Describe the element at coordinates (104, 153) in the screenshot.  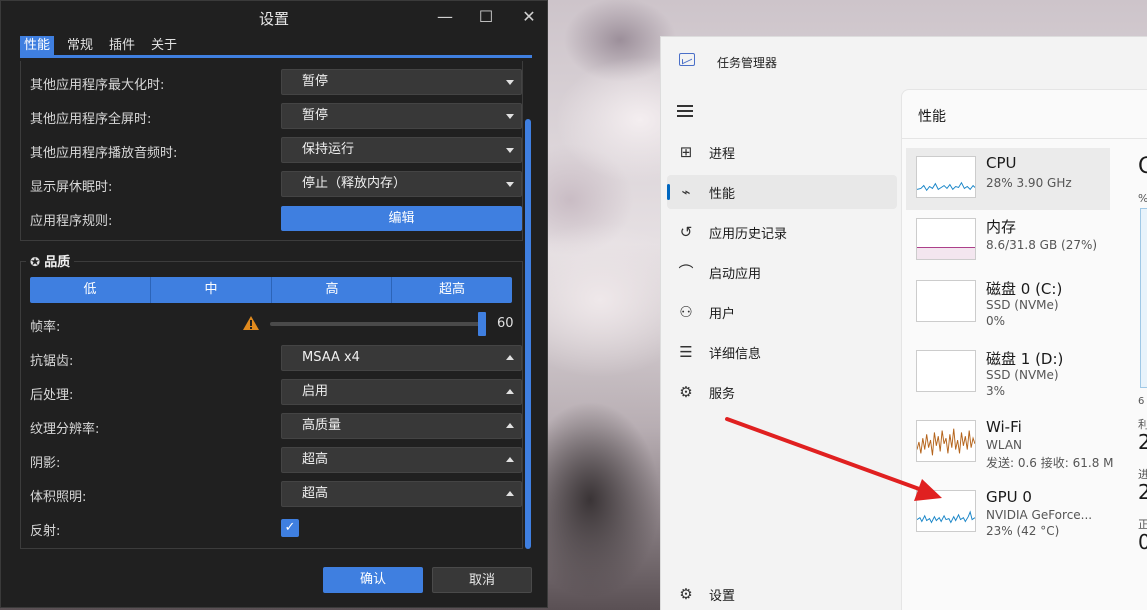
I see `audio-label: 其他应用程序播放音频时:` at that location.